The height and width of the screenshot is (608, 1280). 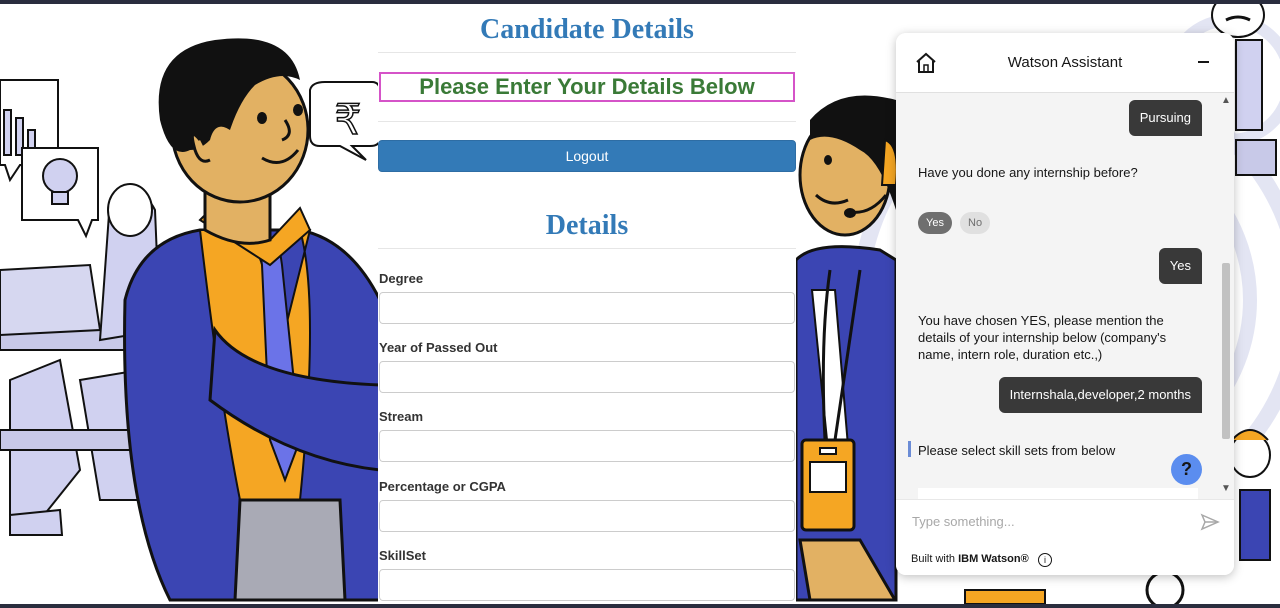 I want to click on bot-message-internship-question: Have you done any internship before?, so click(x=1028, y=172).